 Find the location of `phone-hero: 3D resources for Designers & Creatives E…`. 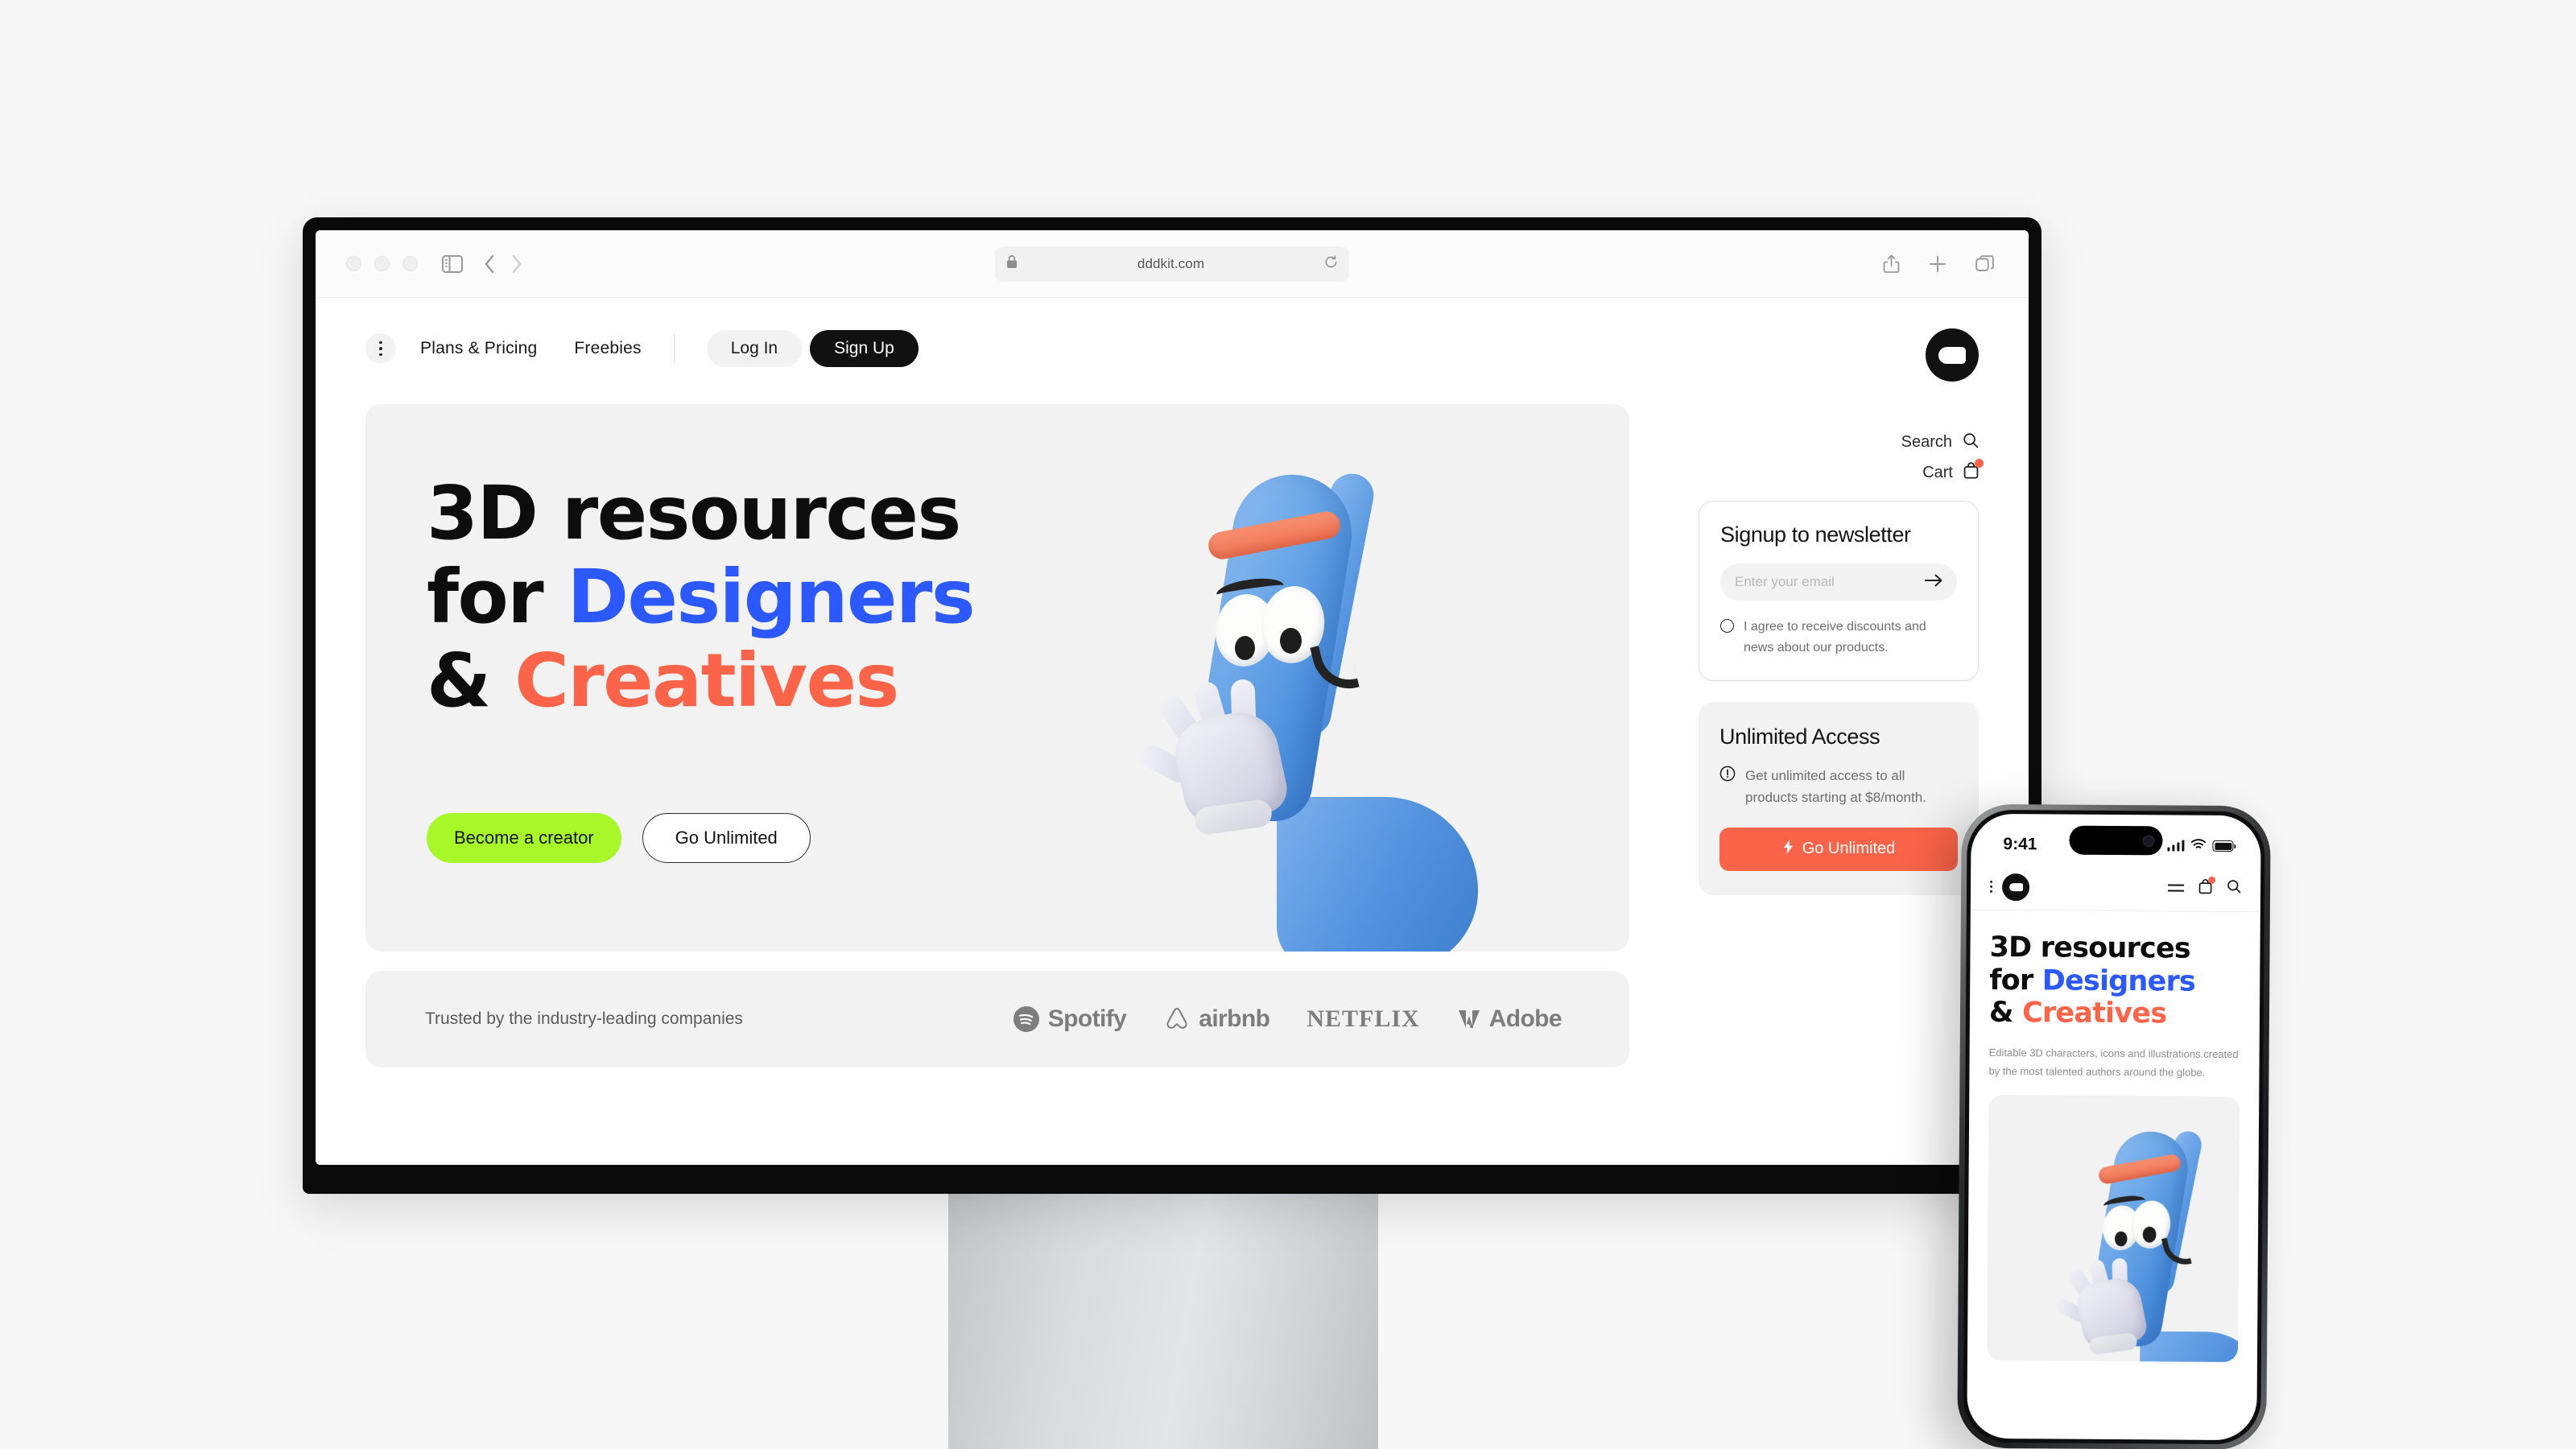

phone-hero: 3D resources for Designers & Creatives E… is located at coordinates (2113, 1136).